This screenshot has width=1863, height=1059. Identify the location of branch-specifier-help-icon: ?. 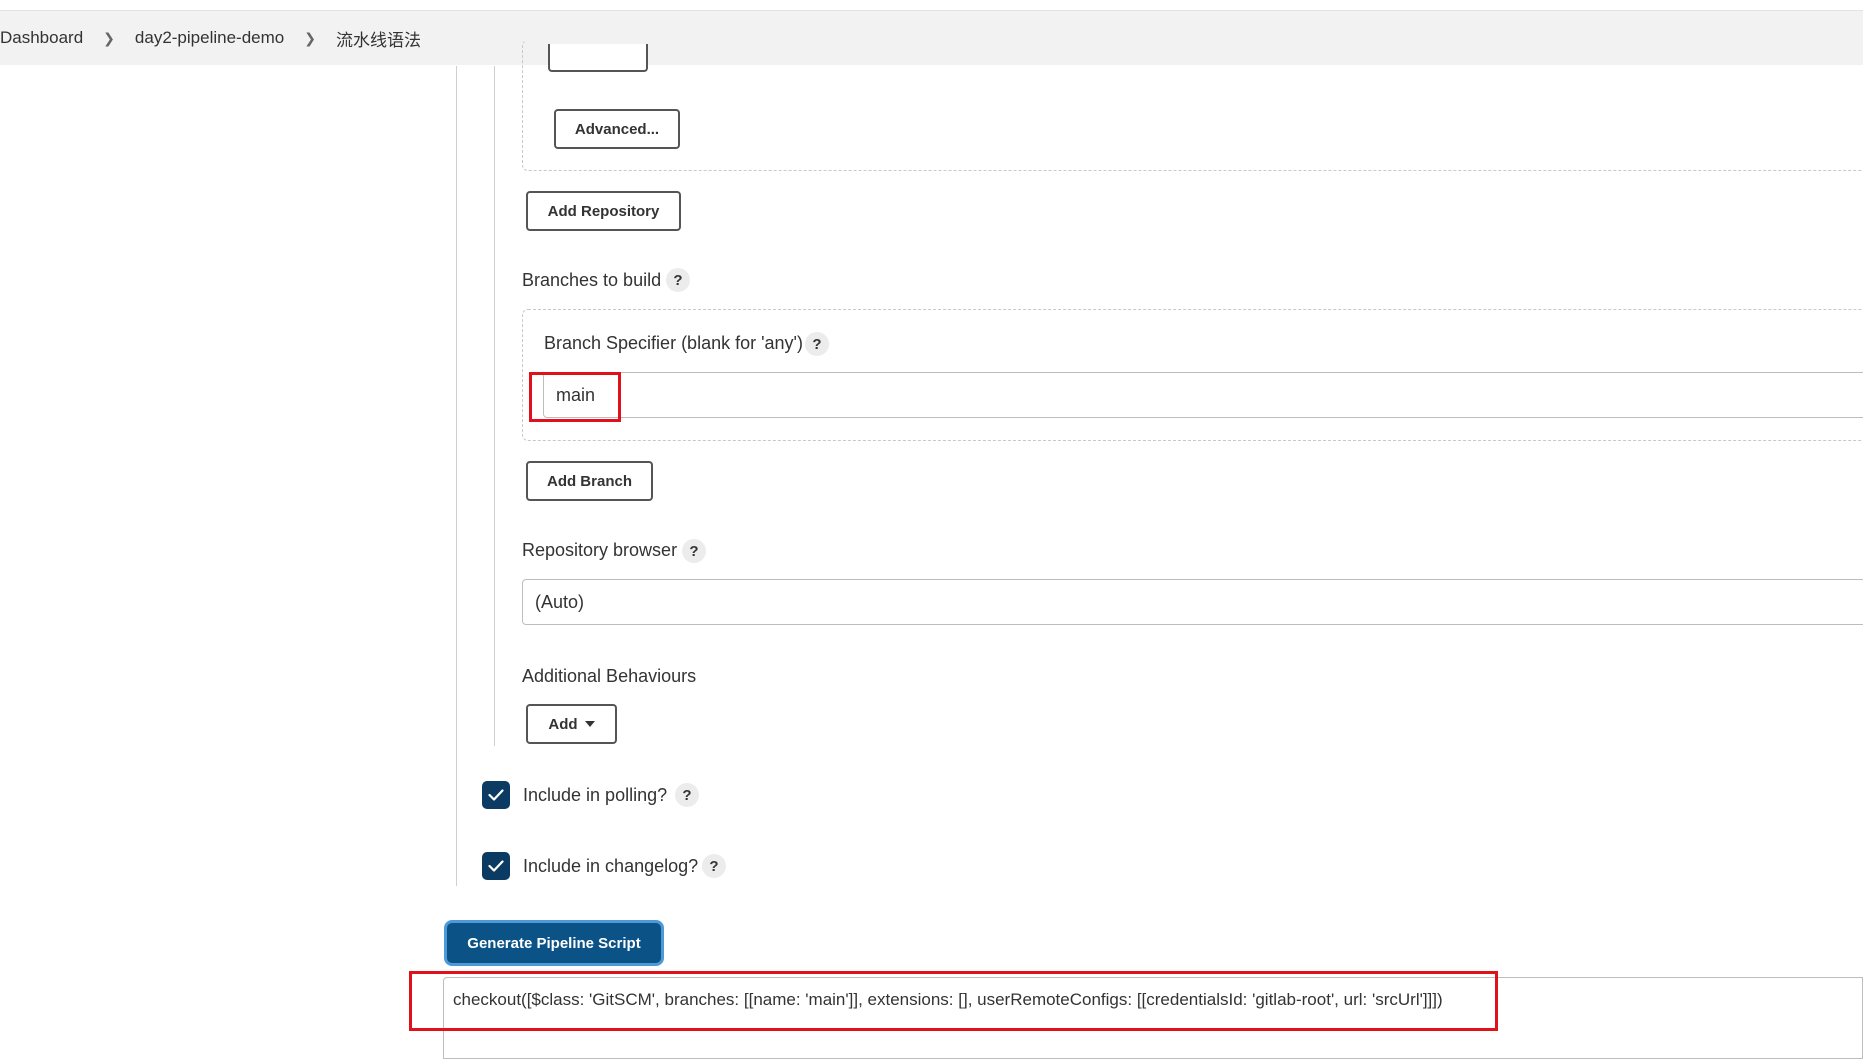
(817, 344).